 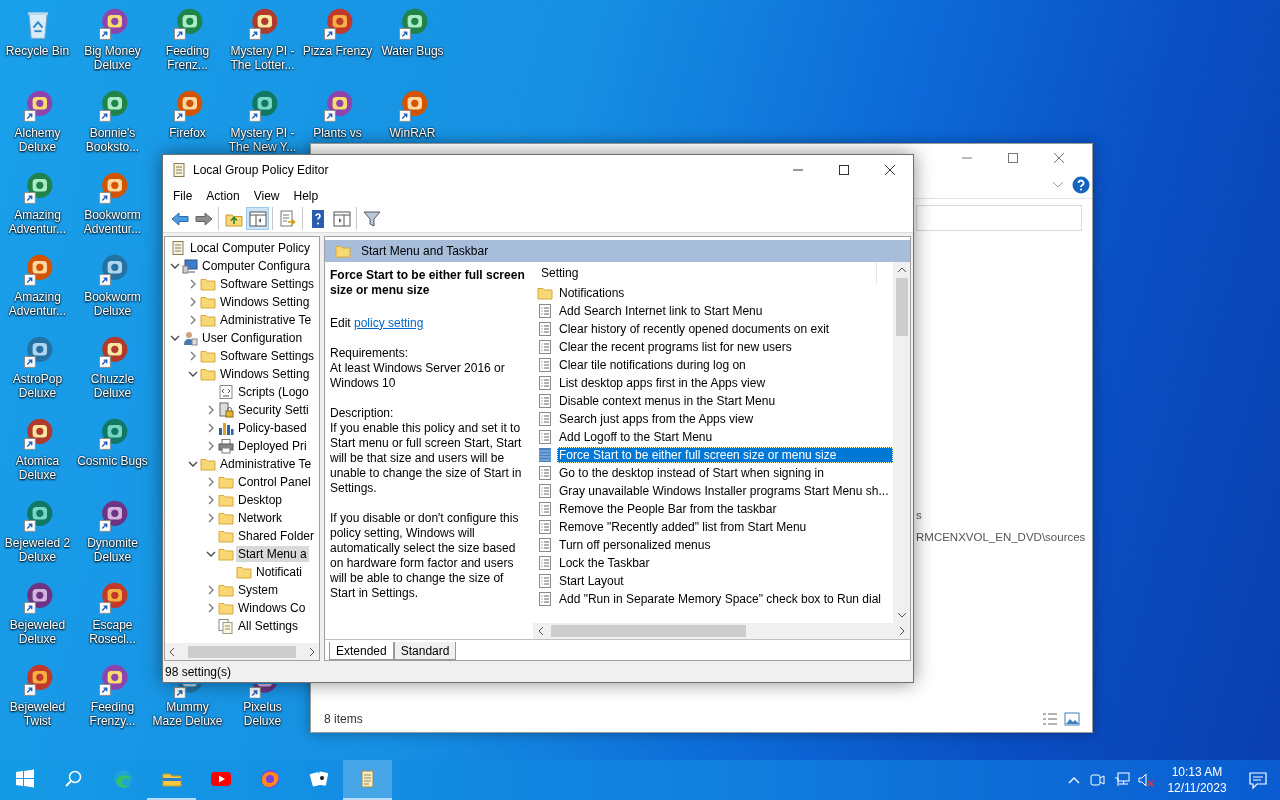 I want to click on setting-row: Add "Run in Separate Memory Space" check box to Run dial, so click(x=725, y=598).